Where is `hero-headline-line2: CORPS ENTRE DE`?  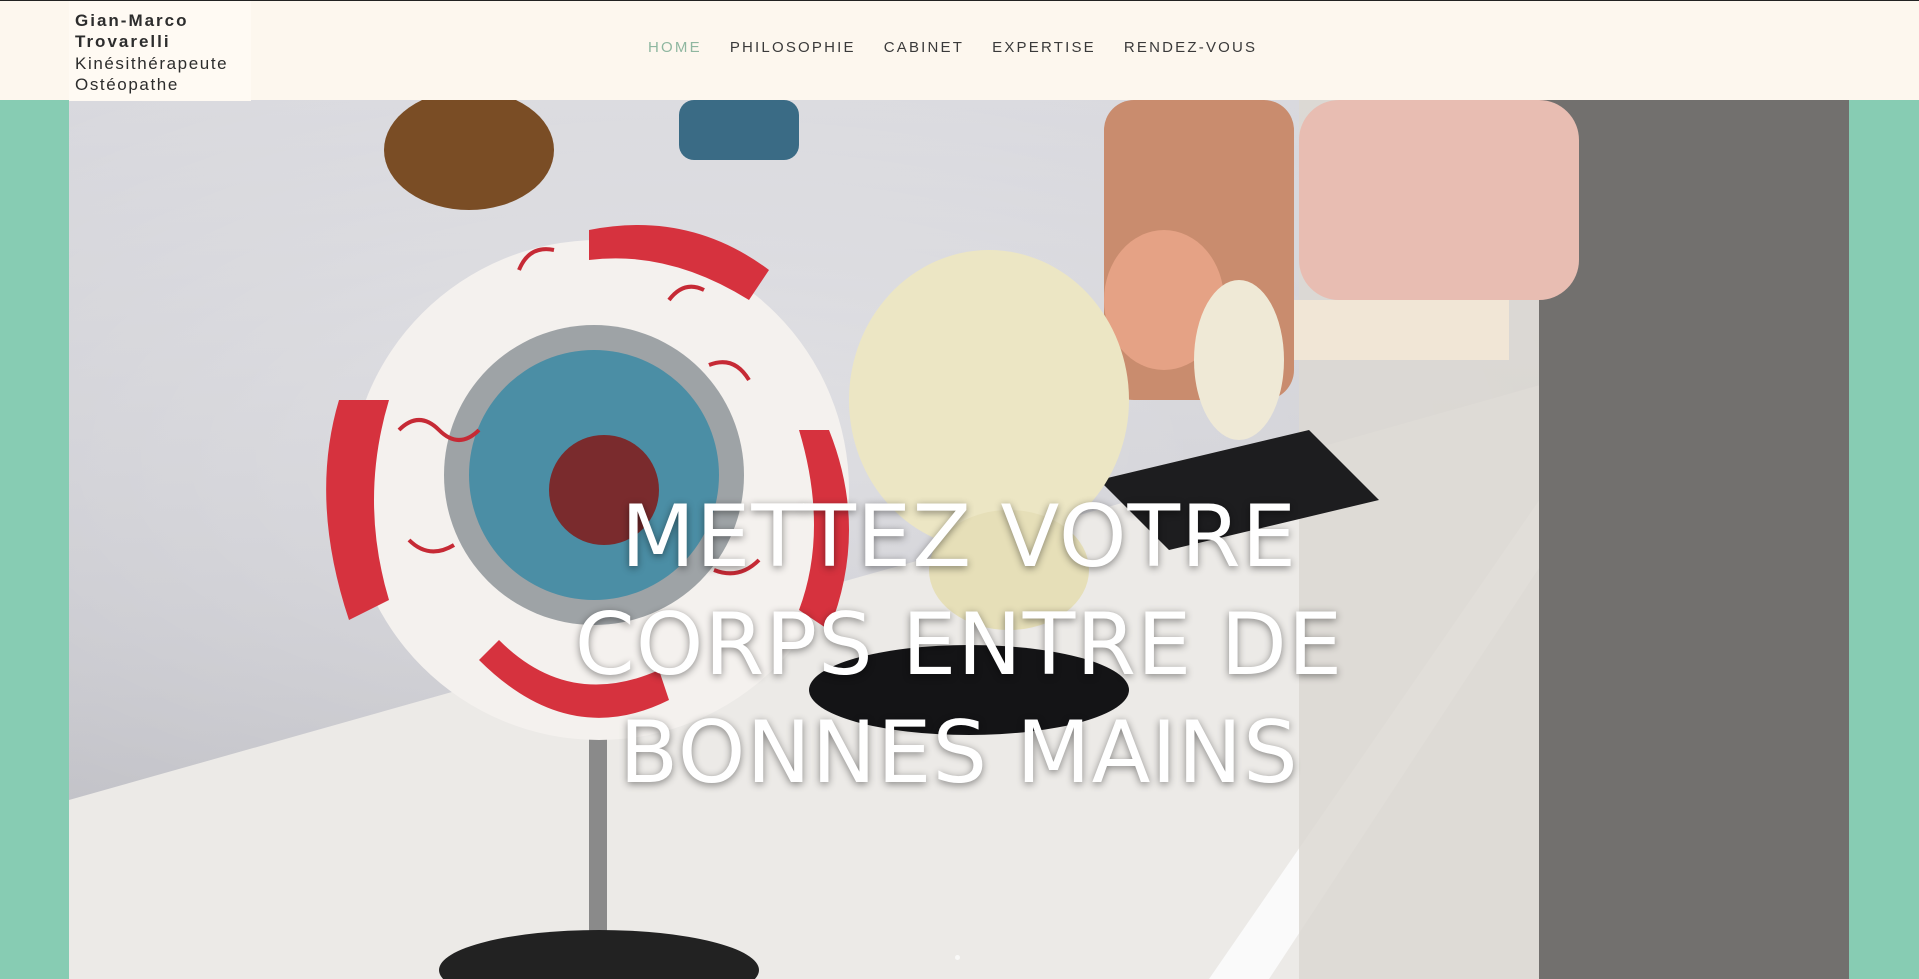 hero-headline-line2: CORPS ENTRE DE is located at coordinates (959, 644).